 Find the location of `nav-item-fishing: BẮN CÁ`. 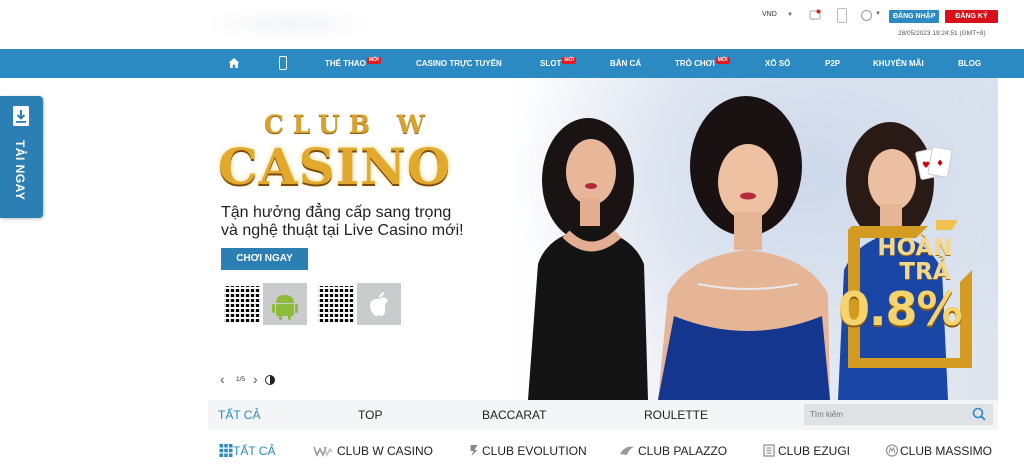

nav-item-fishing: BẮN CÁ is located at coordinates (625, 63).